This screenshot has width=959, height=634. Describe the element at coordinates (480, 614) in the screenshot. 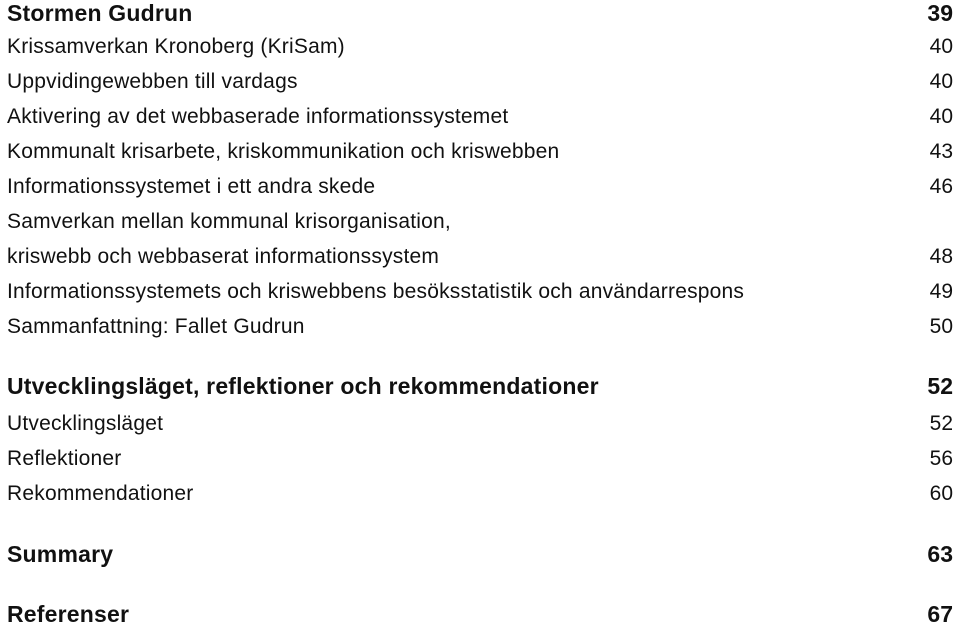

I see `toc-entry-referenser: Referenser 67` at that location.